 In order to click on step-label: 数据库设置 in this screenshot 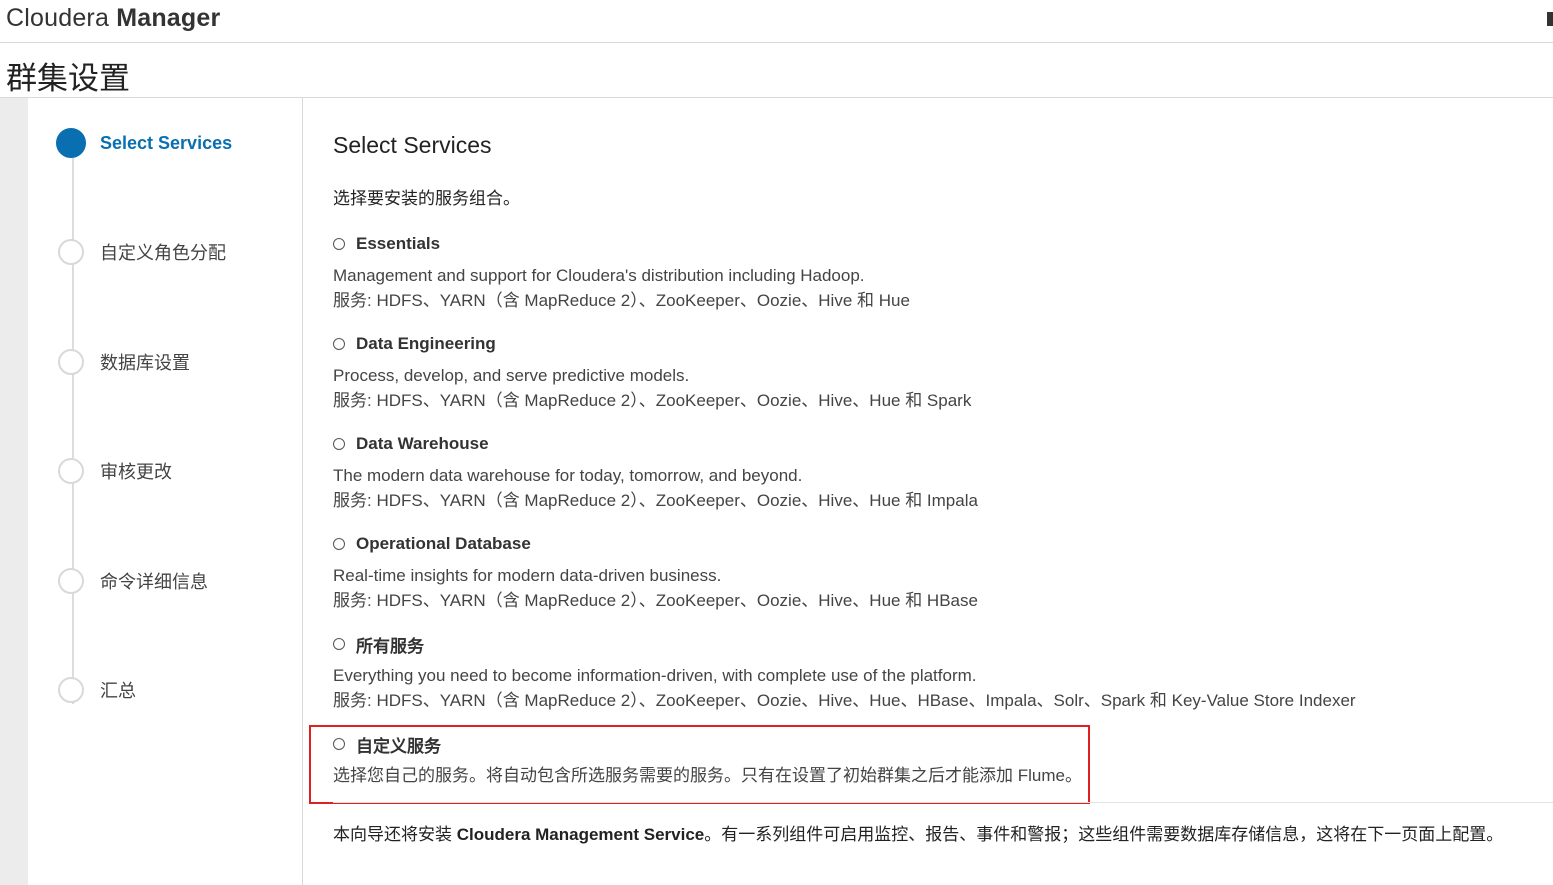, I will do `click(145, 363)`.